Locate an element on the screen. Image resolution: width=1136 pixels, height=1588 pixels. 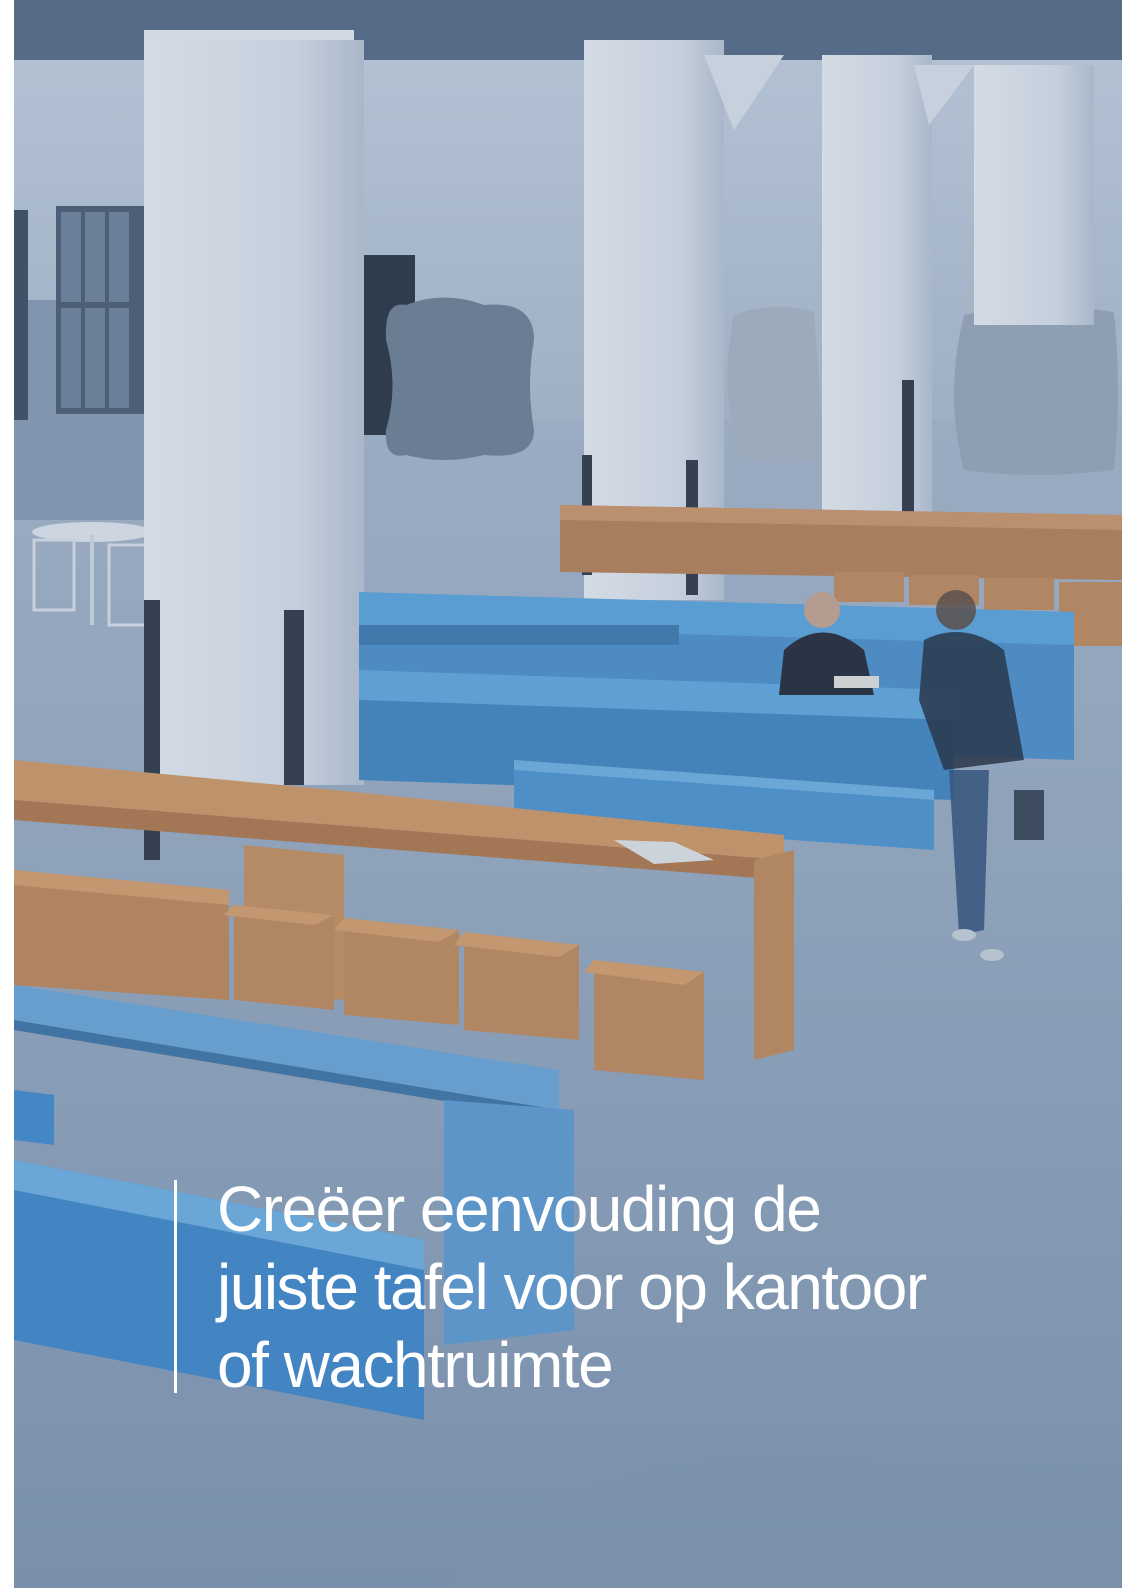
headline-line-3: of wachtruimte is located at coordinates (415, 1365).